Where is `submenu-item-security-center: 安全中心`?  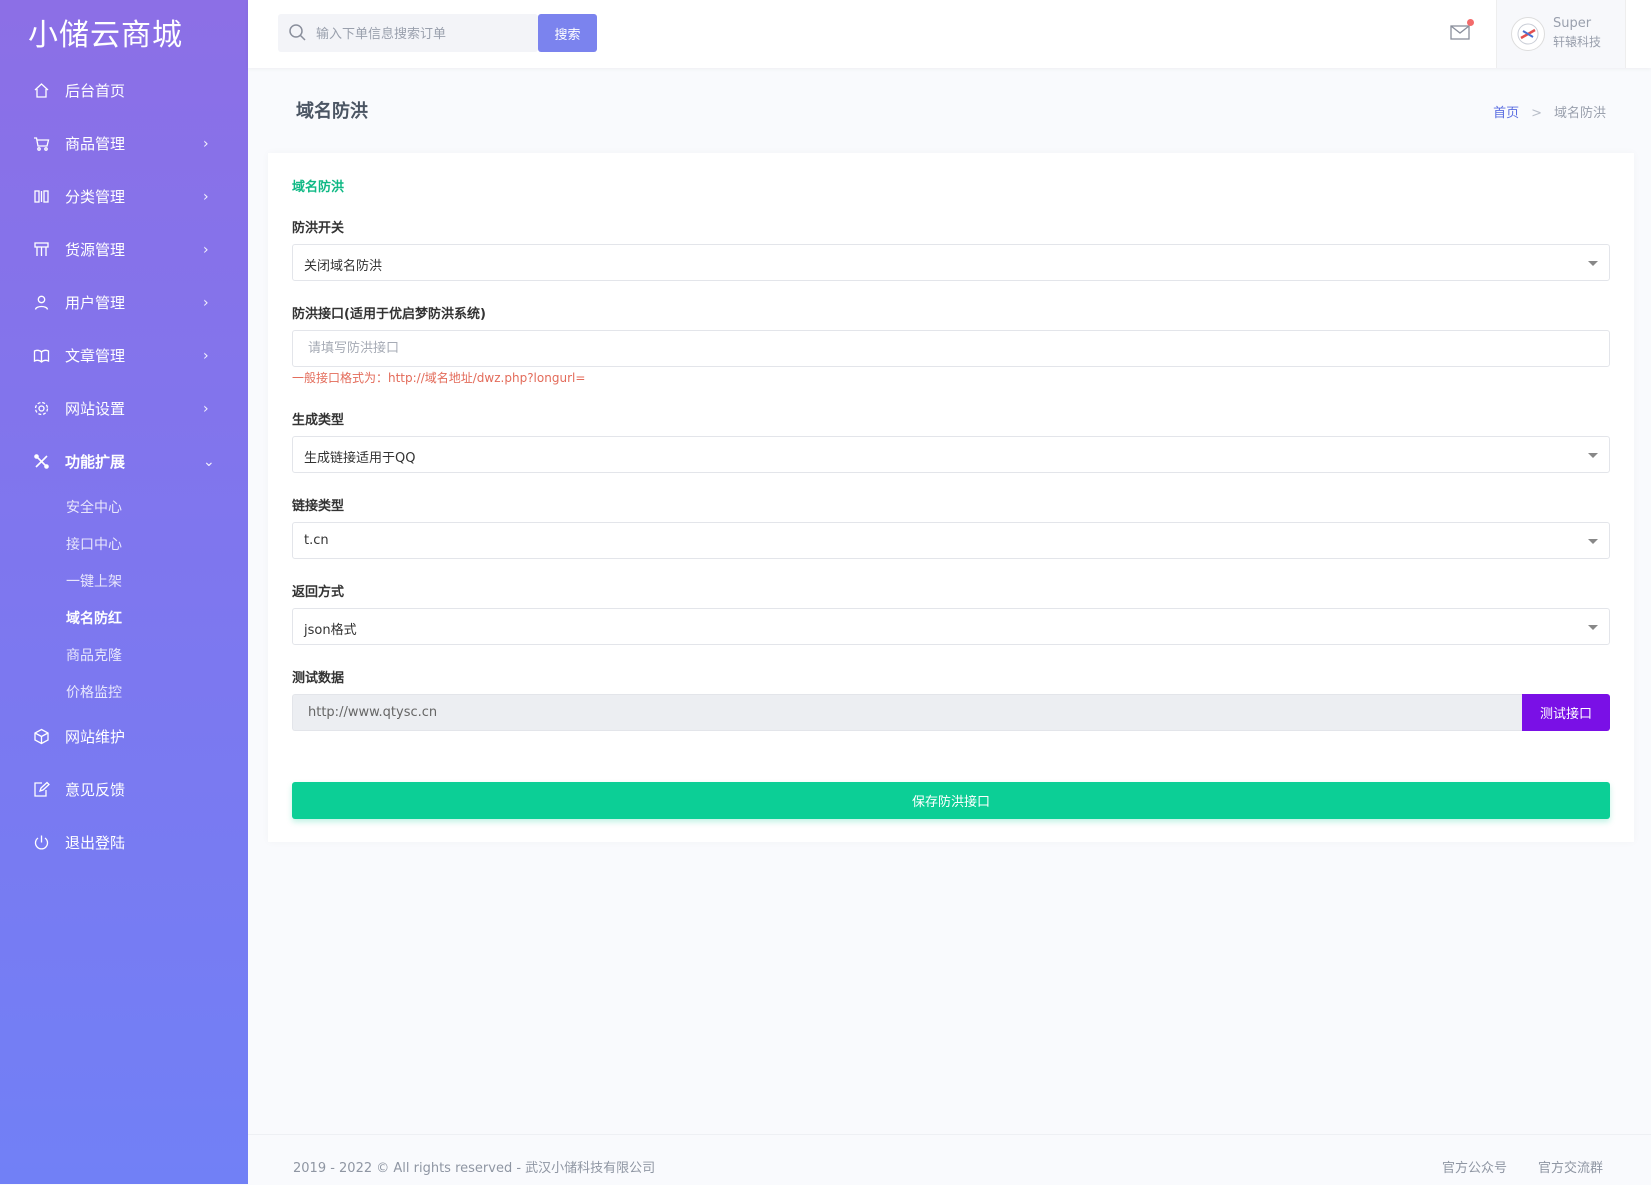 submenu-item-security-center: 安全中心 is located at coordinates (124, 506).